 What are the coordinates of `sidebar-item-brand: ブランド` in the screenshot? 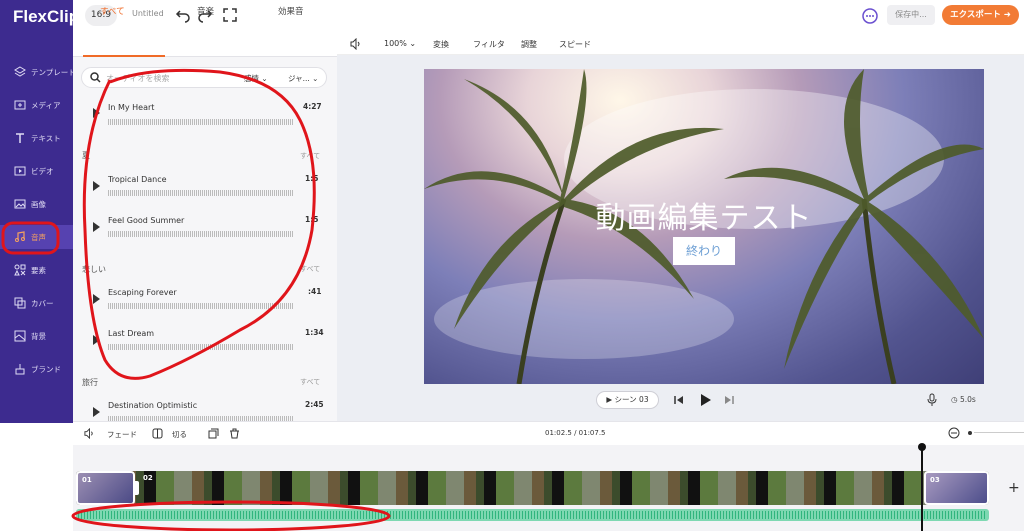 It's located at (36, 369).